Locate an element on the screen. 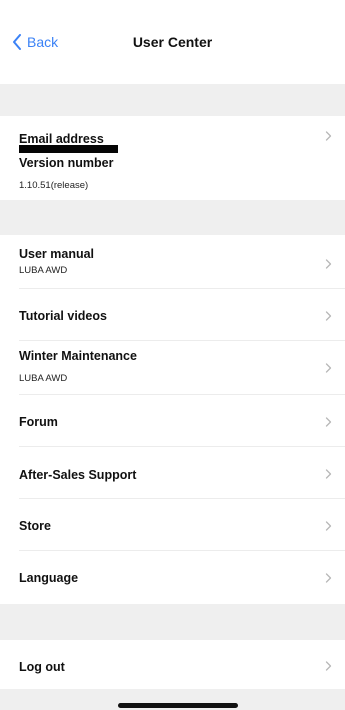  forum-row: Forum is located at coordinates (172, 421).